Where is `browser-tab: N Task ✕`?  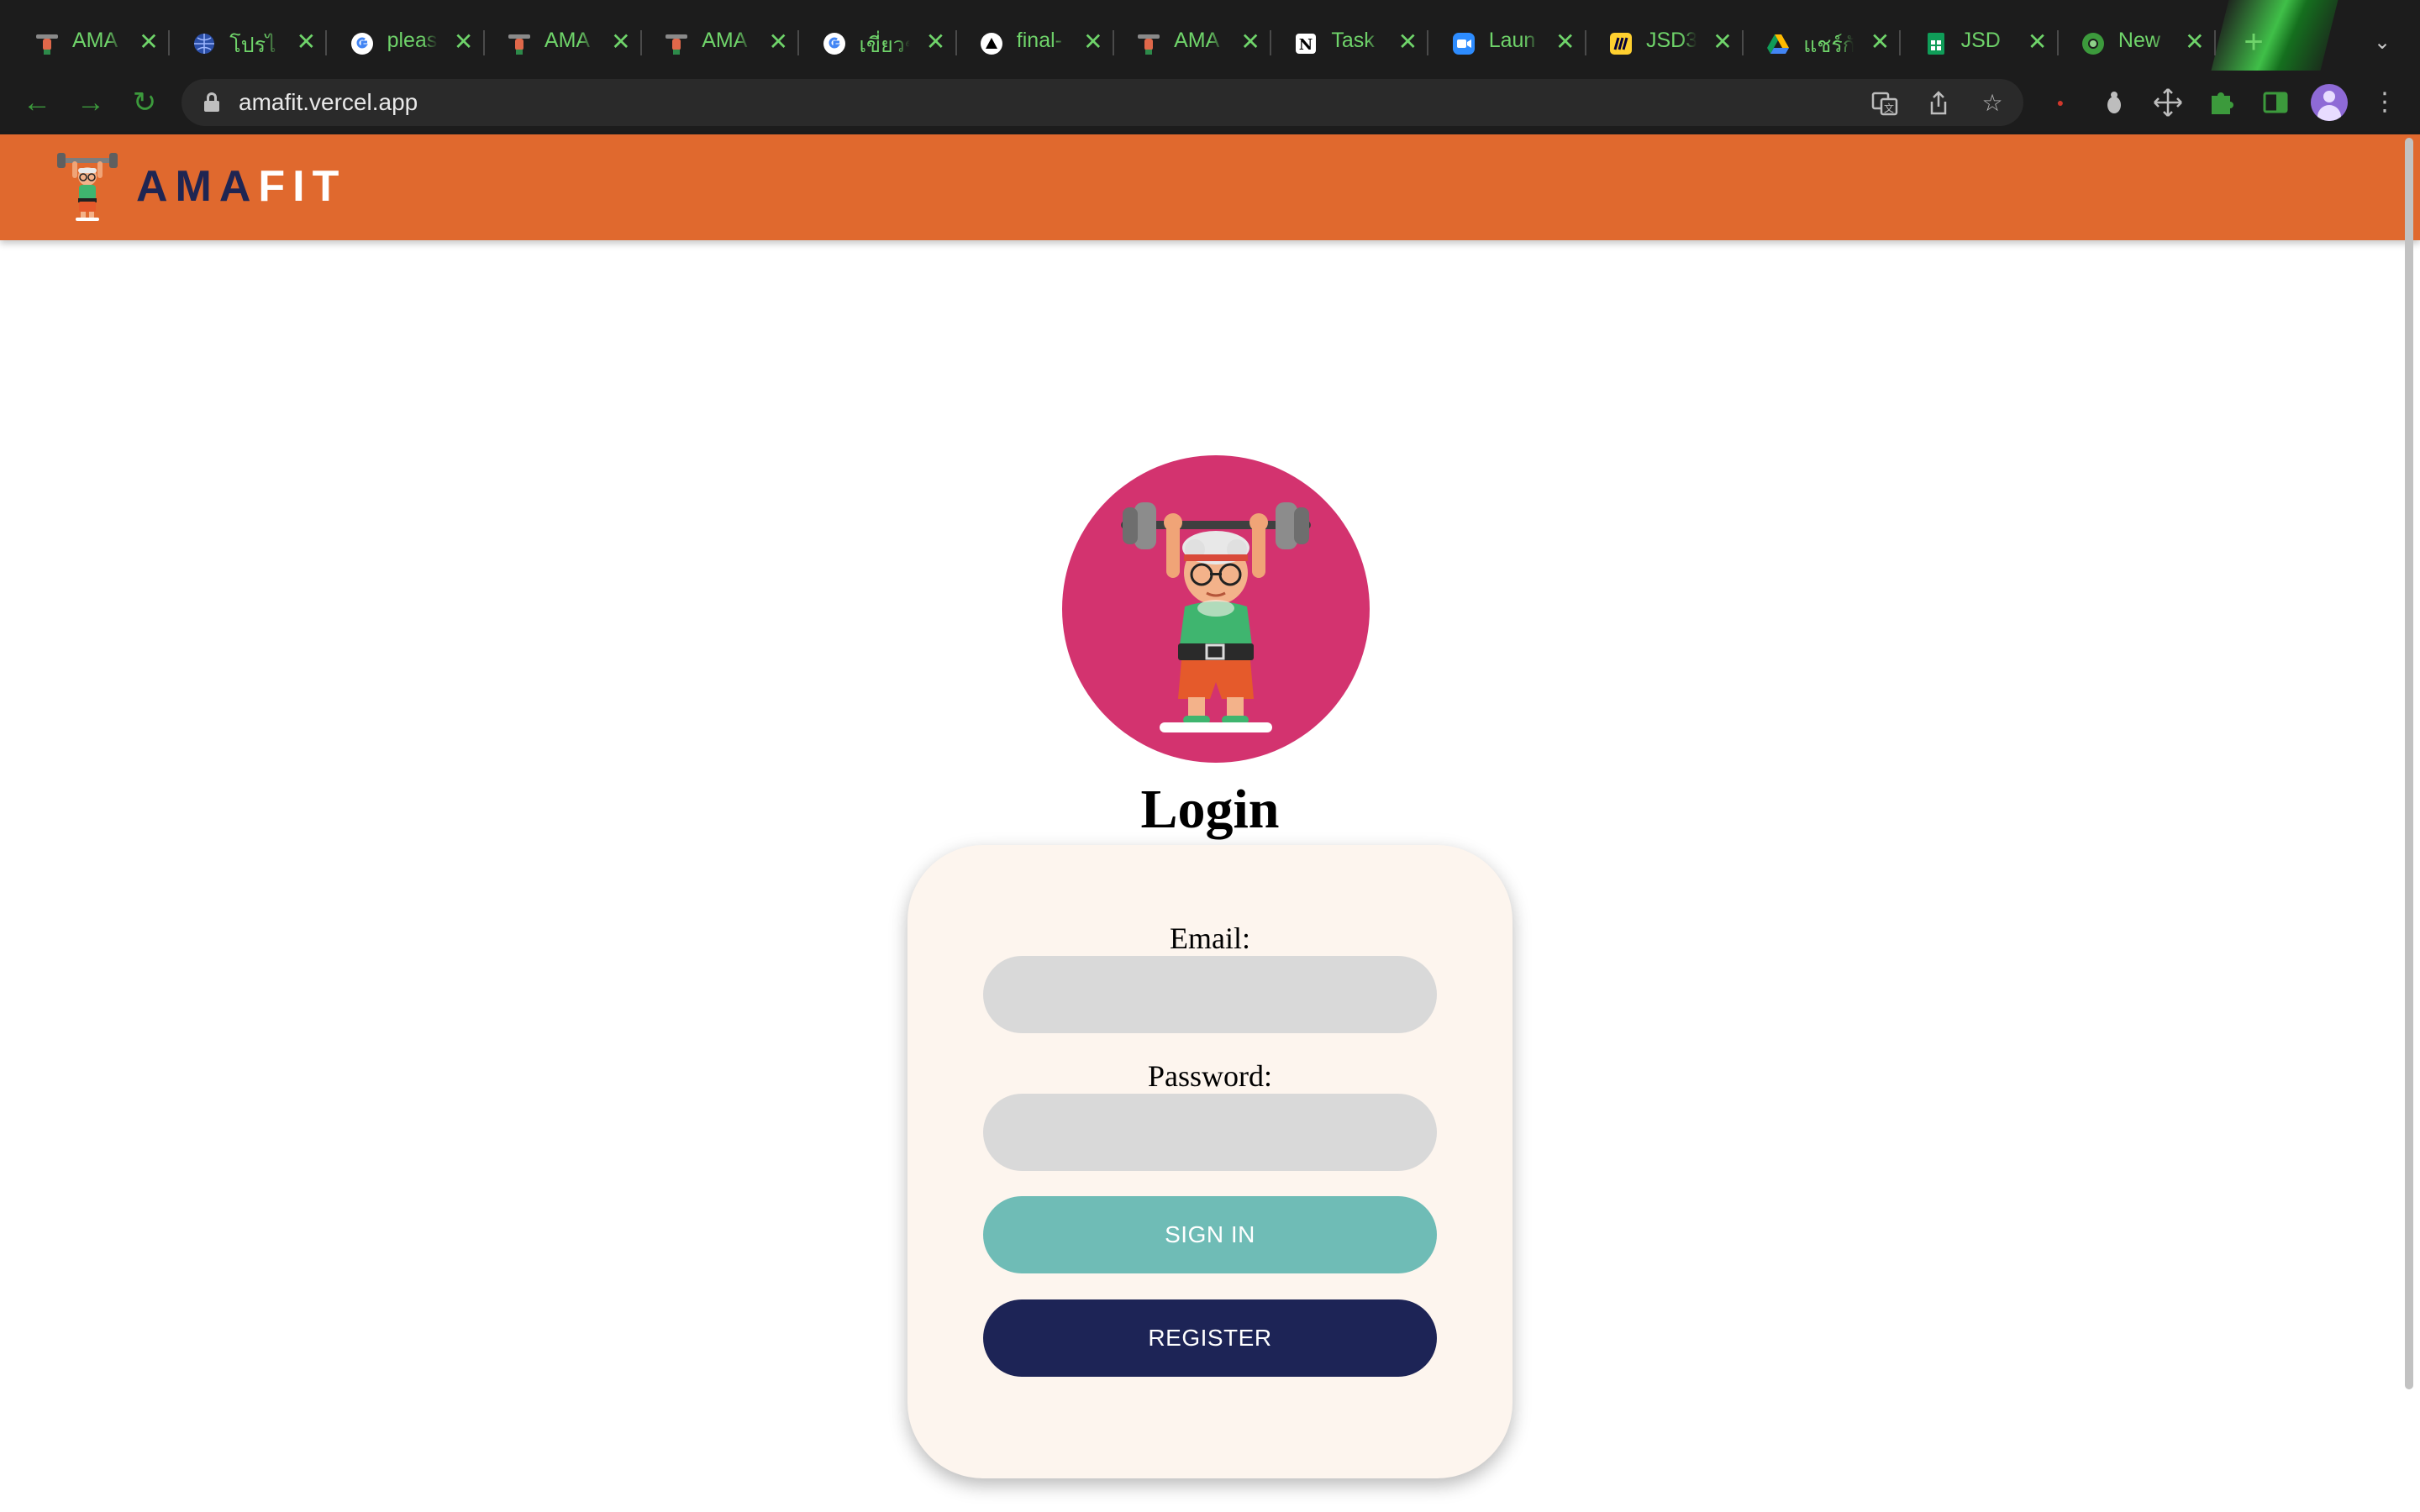 browser-tab: N Task ✕ is located at coordinates (1349, 43).